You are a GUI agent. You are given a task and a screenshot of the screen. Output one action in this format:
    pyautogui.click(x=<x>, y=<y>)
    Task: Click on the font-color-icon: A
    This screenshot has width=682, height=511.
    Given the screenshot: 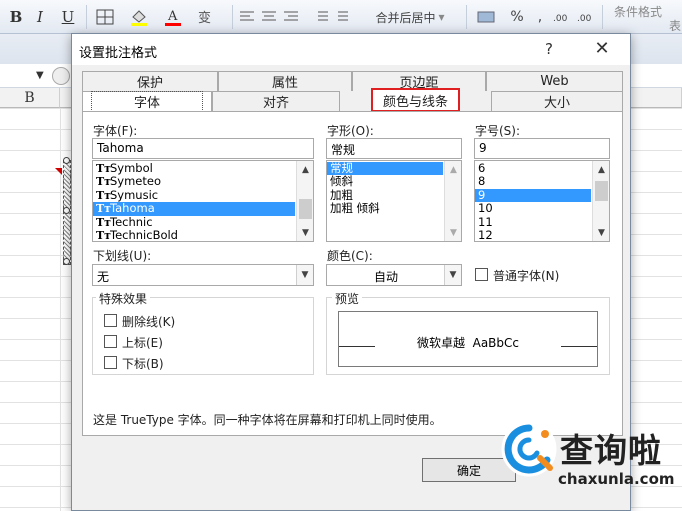 What is the action you would take?
    pyautogui.click(x=173, y=17)
    